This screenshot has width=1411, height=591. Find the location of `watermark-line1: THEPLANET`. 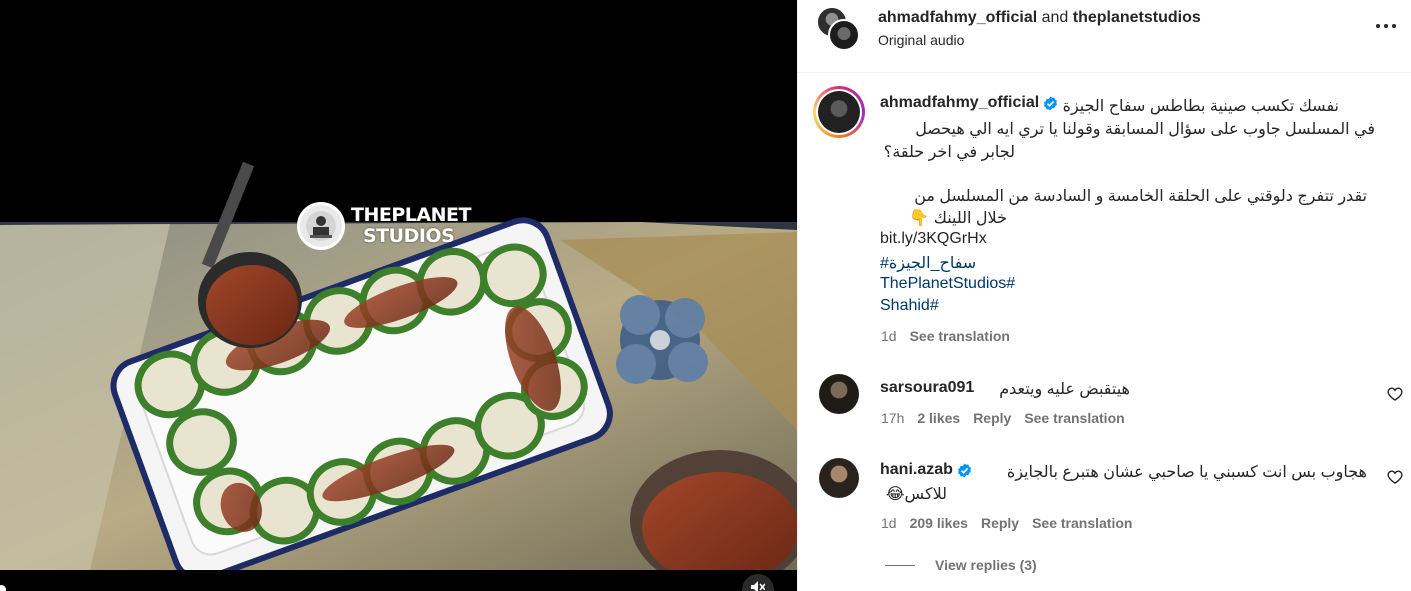

watermark-line1: THEPLANET is located at coordinates (411, 215).